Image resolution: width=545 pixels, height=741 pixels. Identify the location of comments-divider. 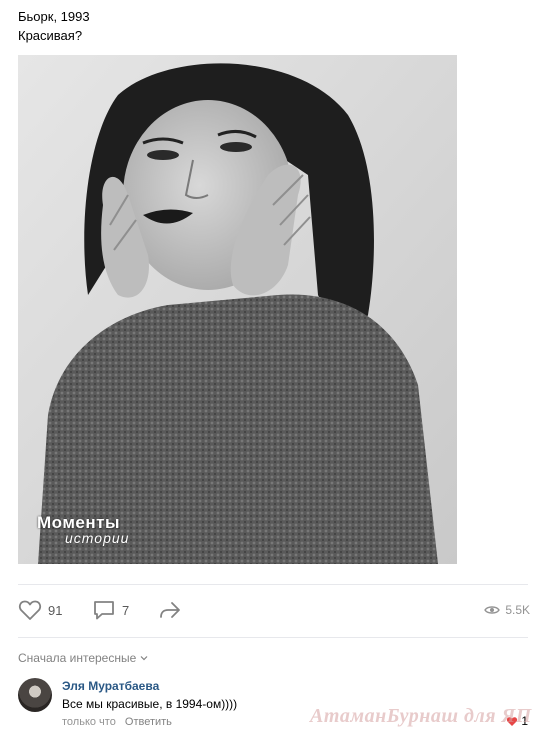
(273, 637).